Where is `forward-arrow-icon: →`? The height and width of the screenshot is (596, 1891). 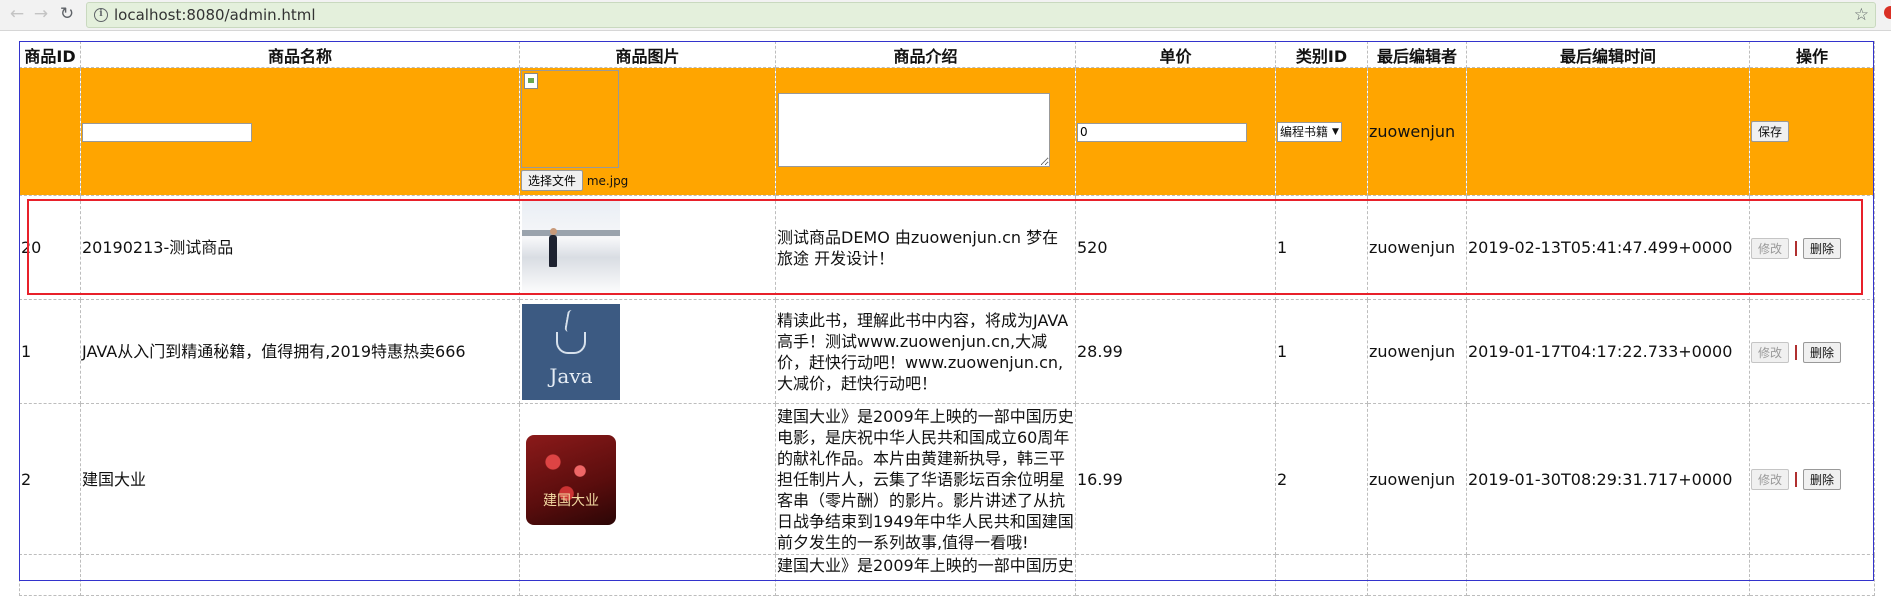 forward-arrow-icon: → is located at coordinates (41, 14).